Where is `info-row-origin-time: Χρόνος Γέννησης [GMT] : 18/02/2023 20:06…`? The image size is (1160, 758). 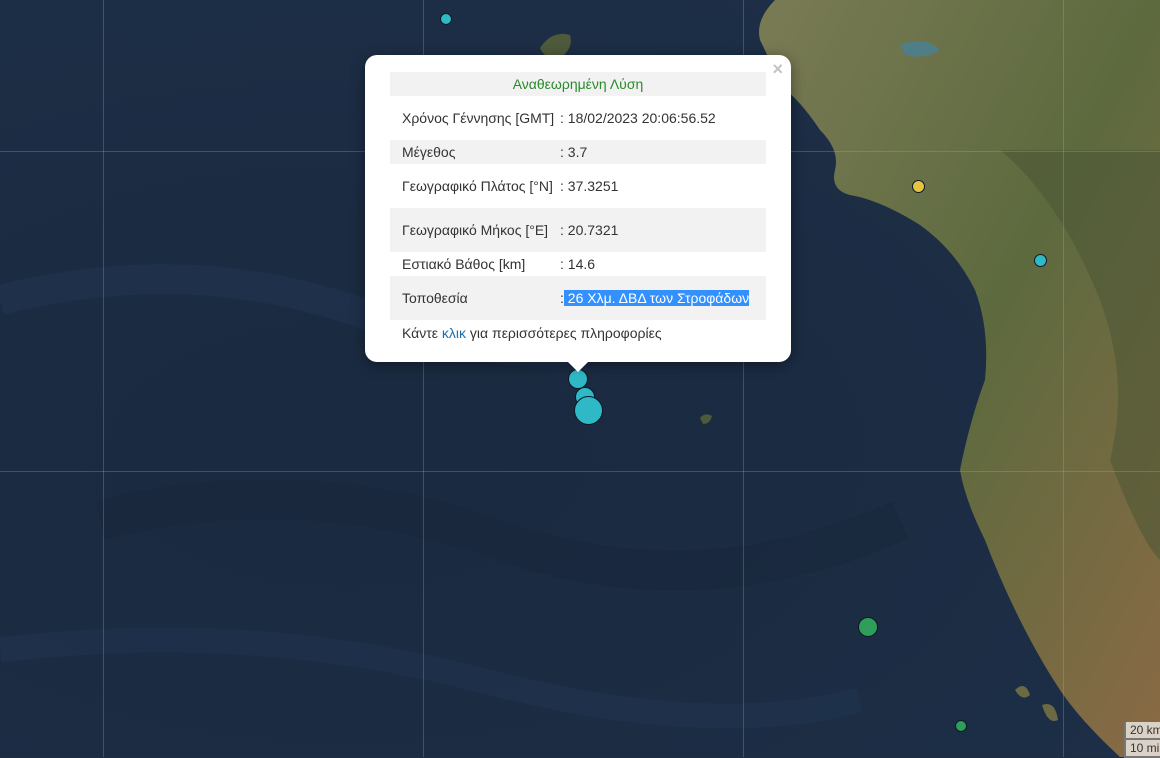
info-row-origin-time: Χρόνος Γέννησης [GMT] : 18/02/2023 20:06… is located at coordinates (578, 118).